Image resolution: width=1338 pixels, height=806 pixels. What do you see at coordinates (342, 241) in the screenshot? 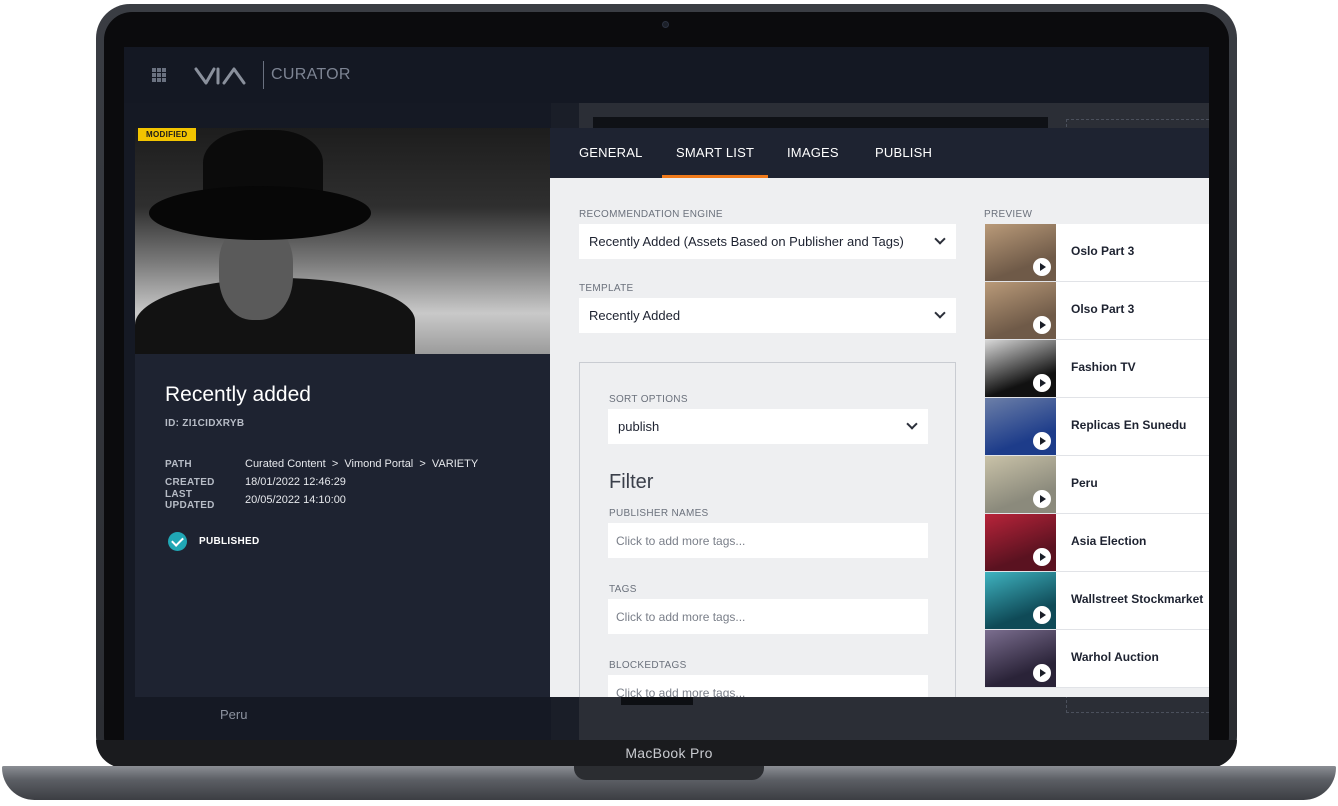
I see `hero-image: MODIFIED` at bounding box center [342, 241].